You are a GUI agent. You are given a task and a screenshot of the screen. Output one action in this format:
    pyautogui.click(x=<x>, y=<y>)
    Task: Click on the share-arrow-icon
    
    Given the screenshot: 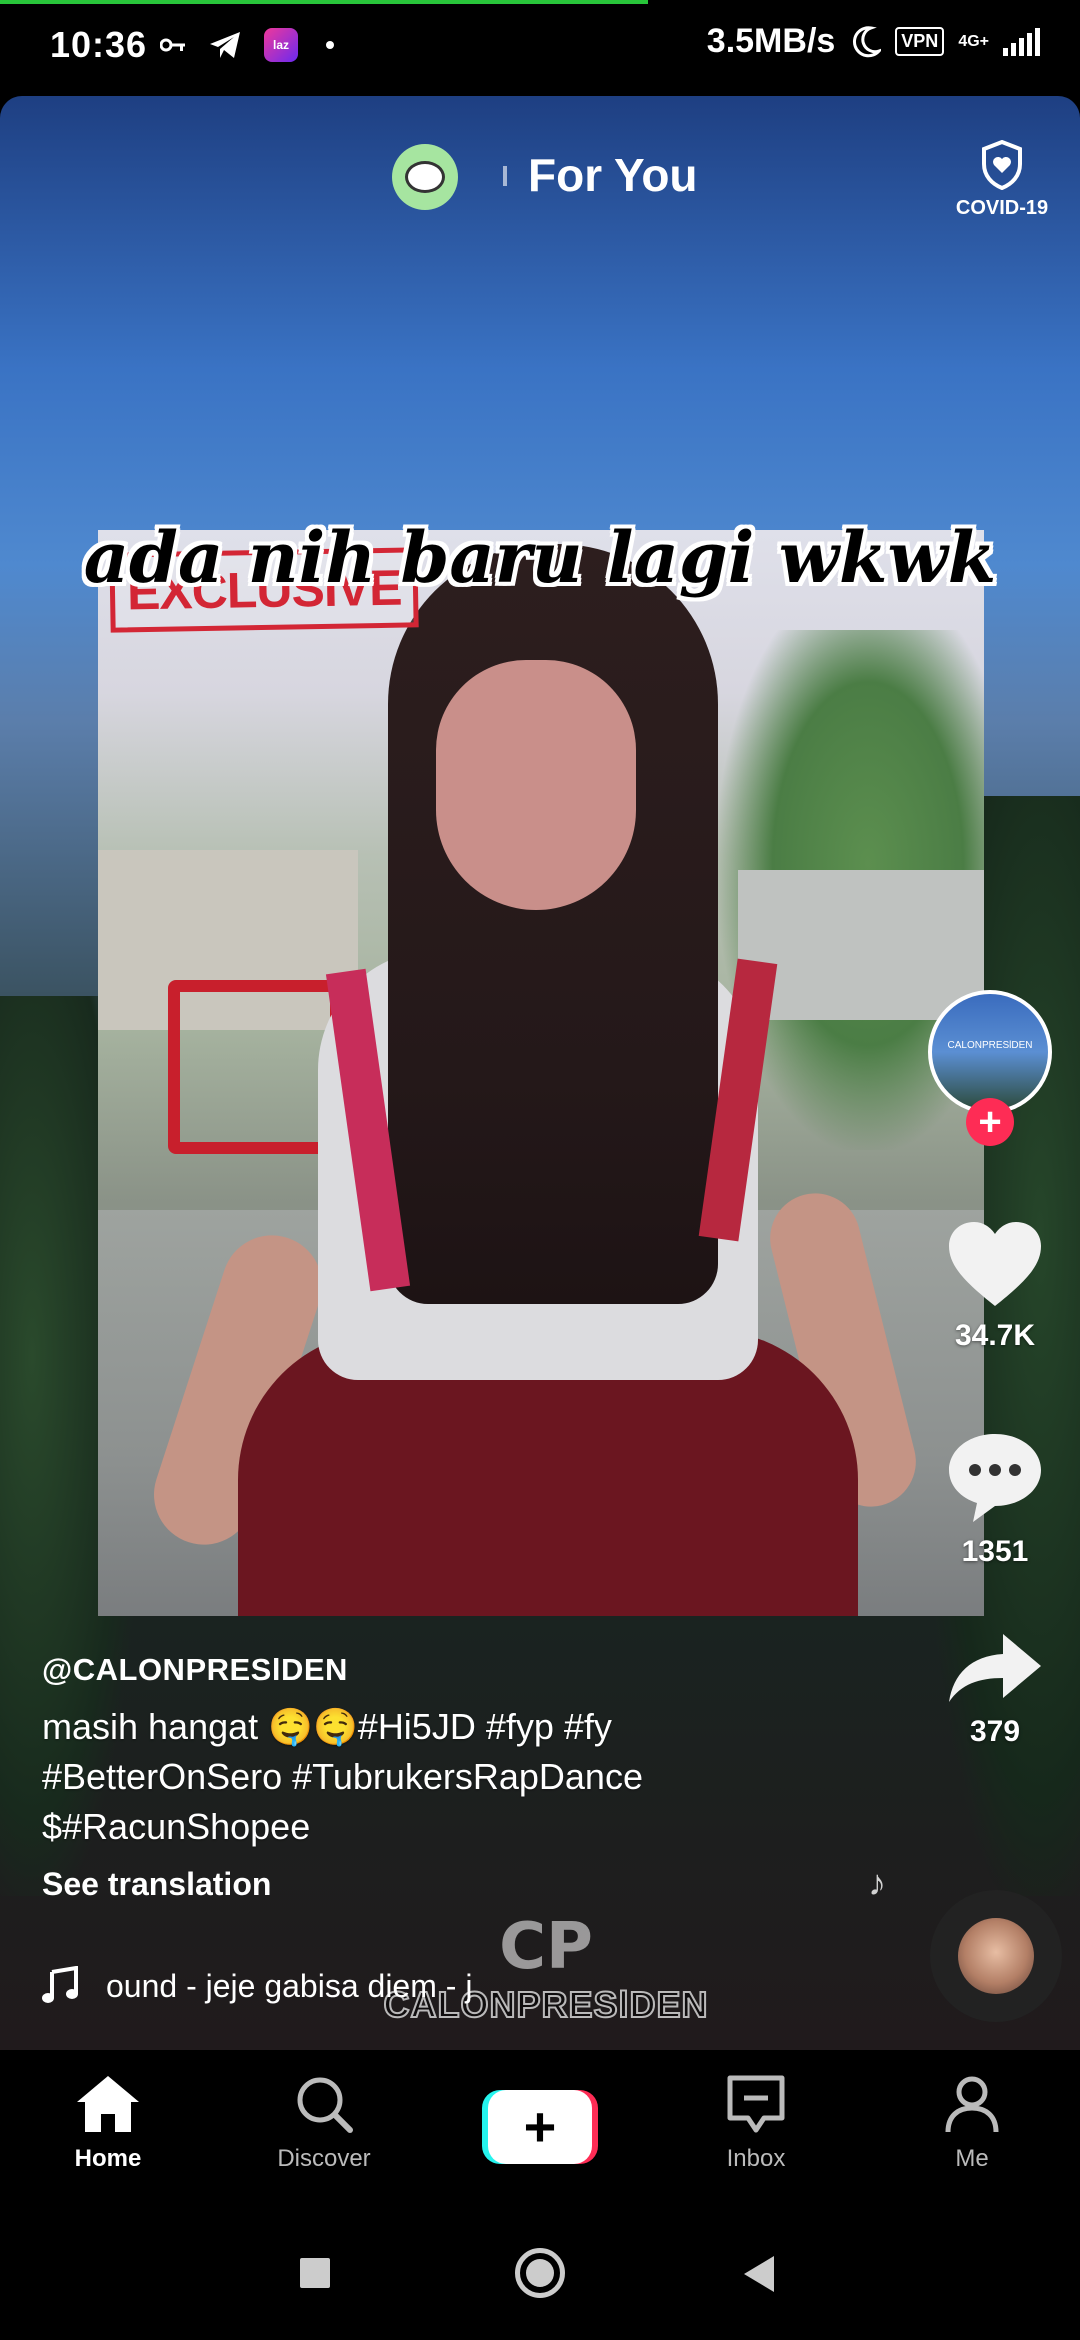 What is the action you would take?
    pyautogui.click(x=995, y=1668)
    